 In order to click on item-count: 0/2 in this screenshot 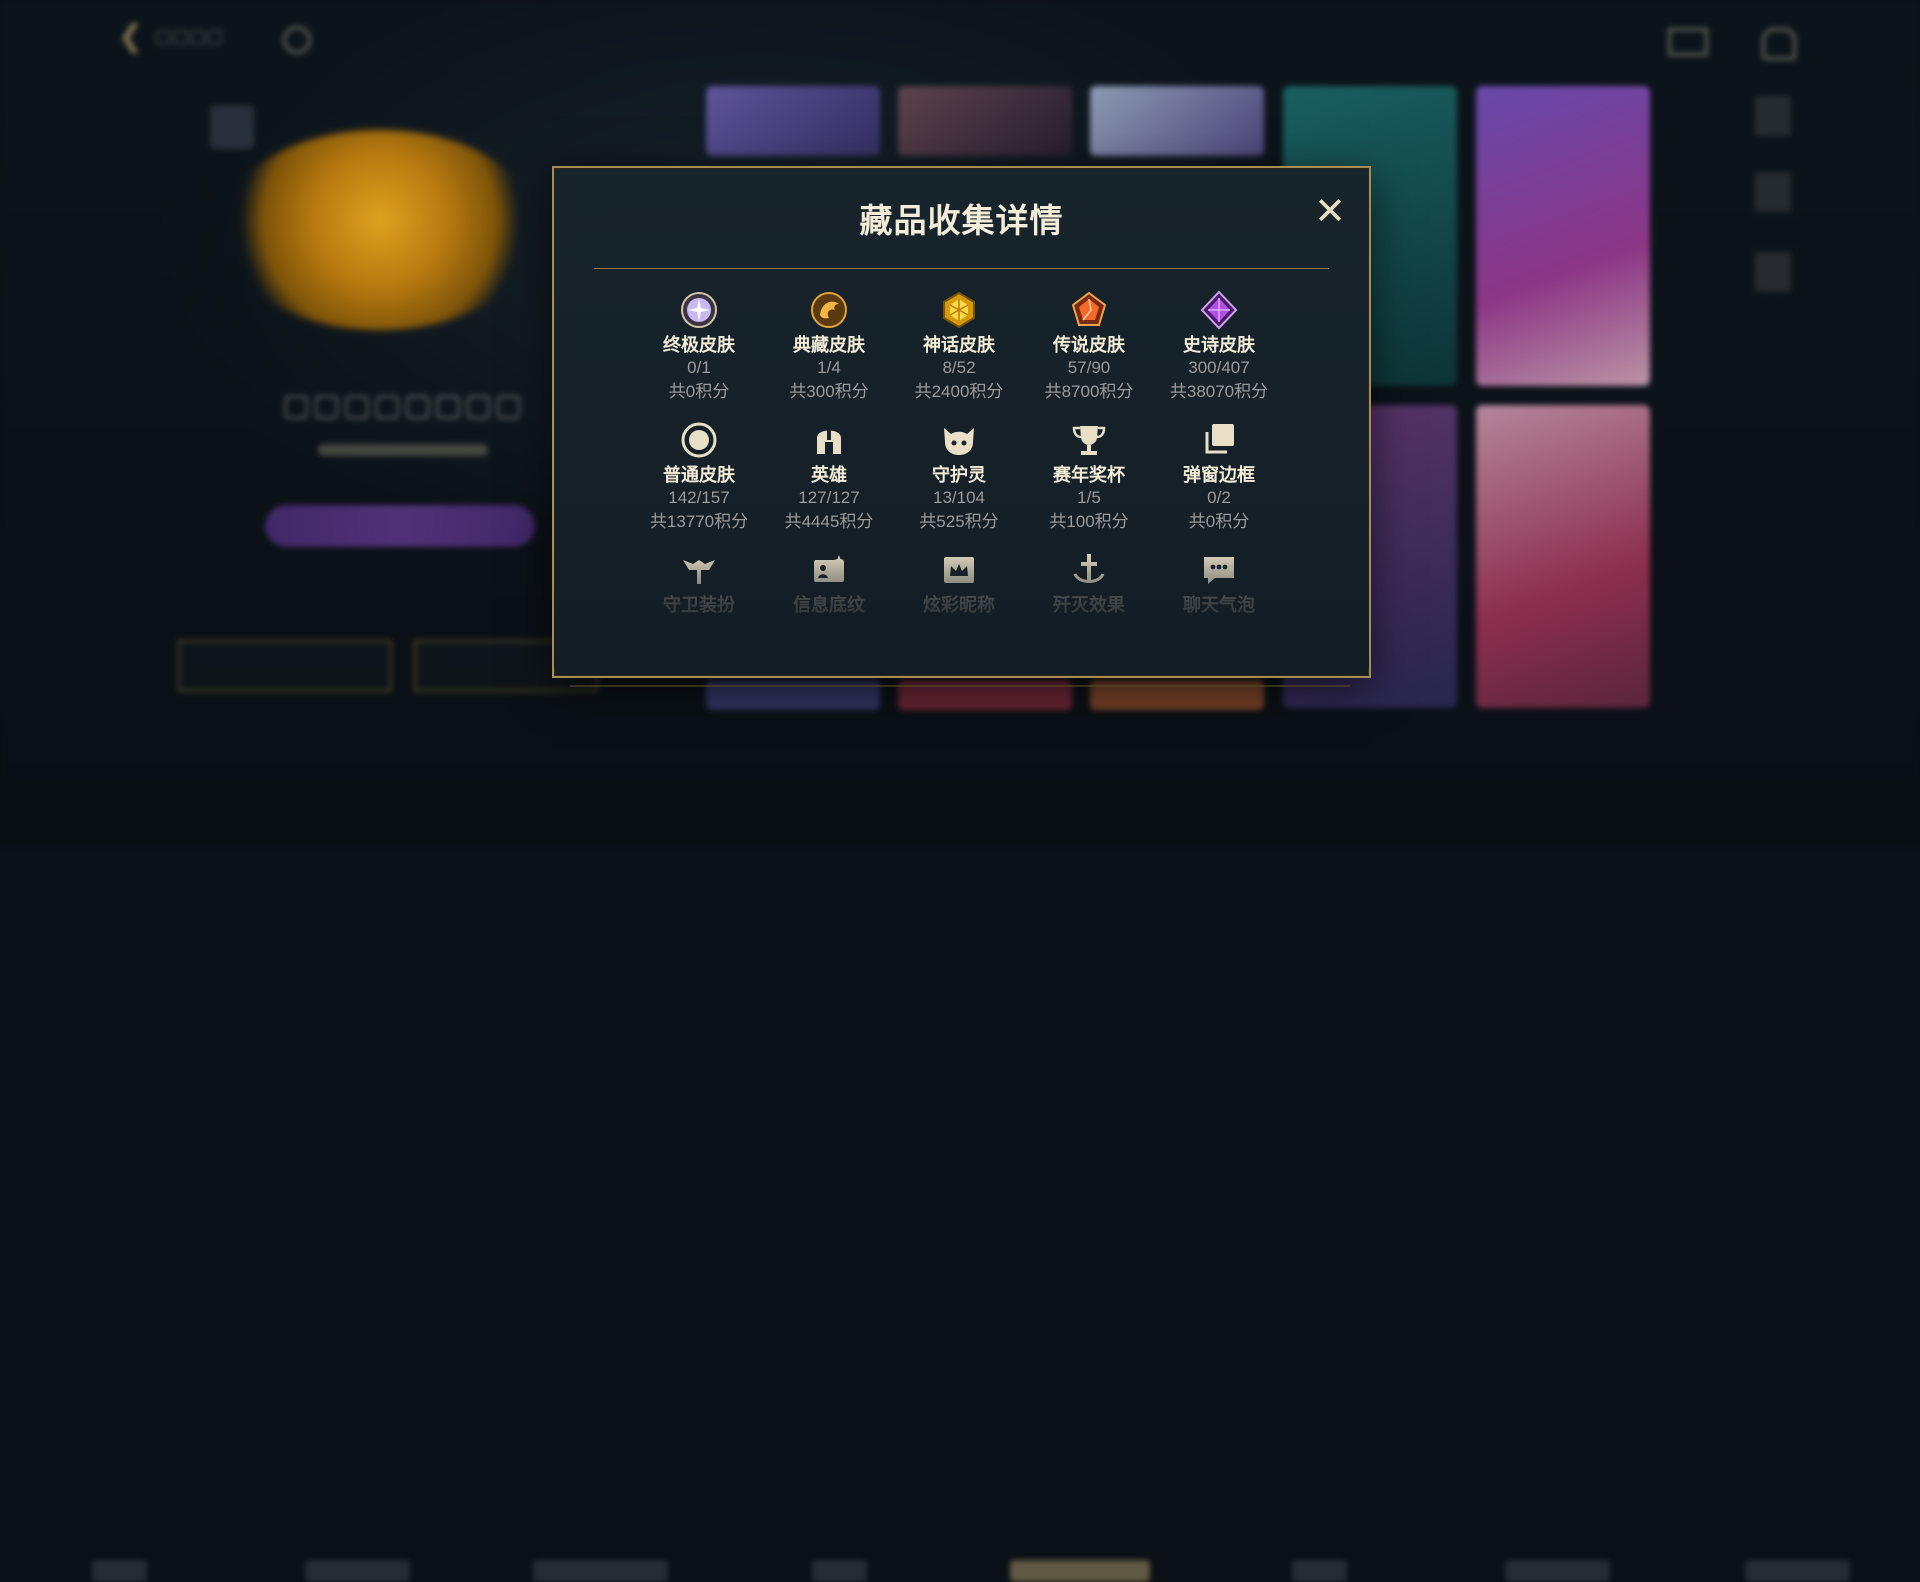, I will do `click(1219, 497)`.